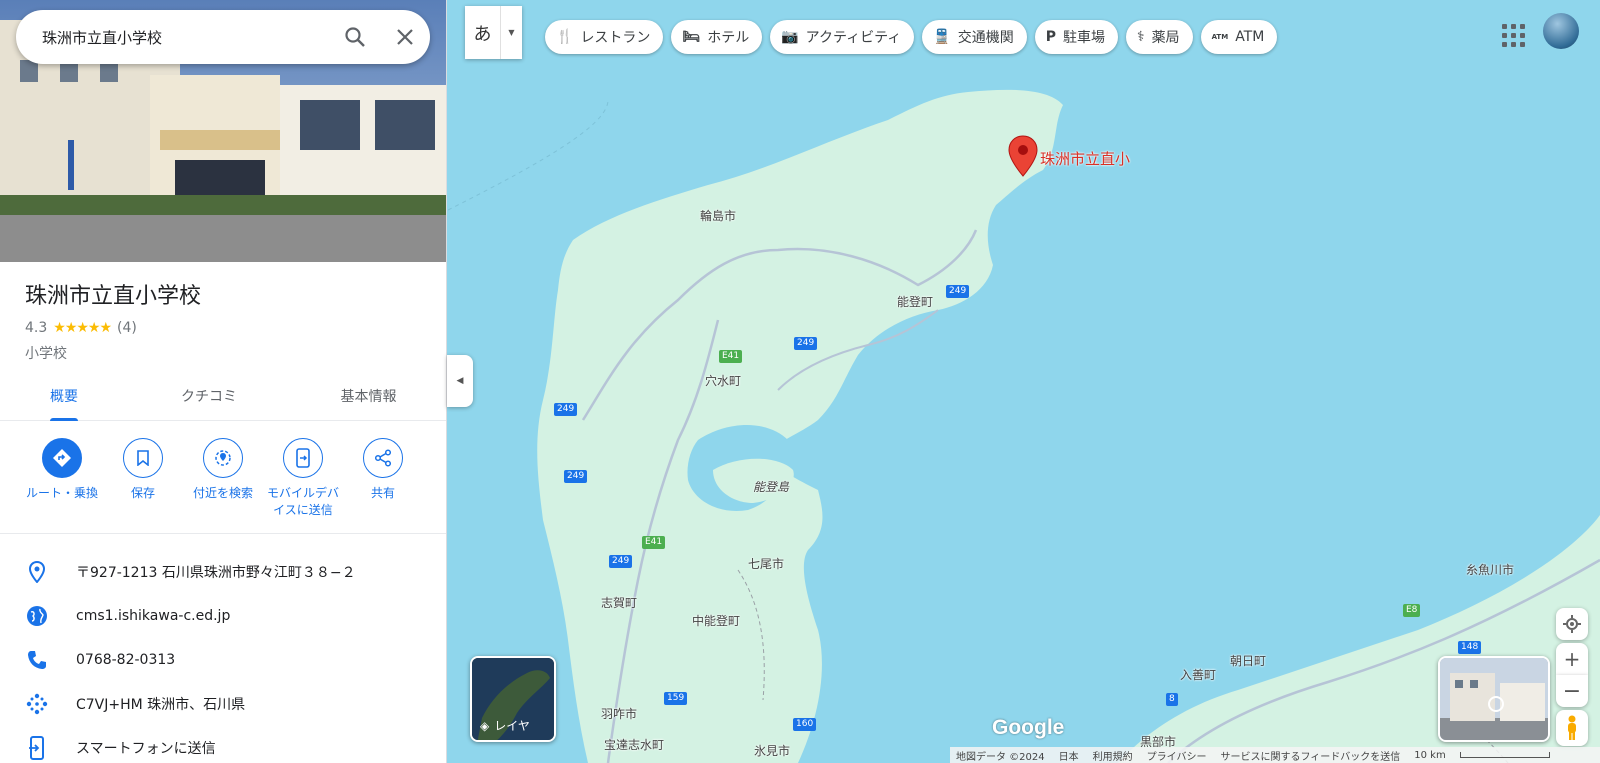  I want to click on phone-row: 0768-82-0313, so click(223, 660).